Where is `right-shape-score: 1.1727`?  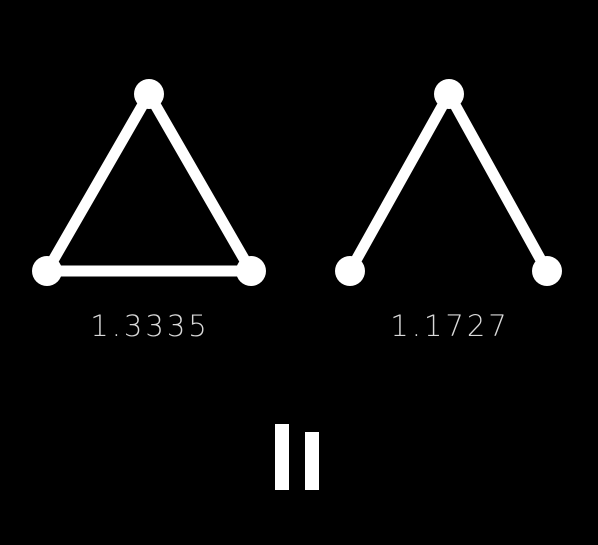 right-shape-score: 1.1727 is located at coordinates (450, 326).